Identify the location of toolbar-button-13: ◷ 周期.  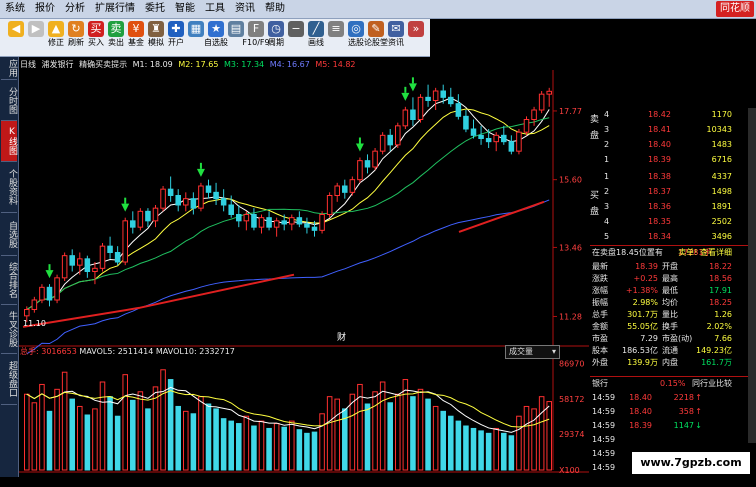
(276, 37).